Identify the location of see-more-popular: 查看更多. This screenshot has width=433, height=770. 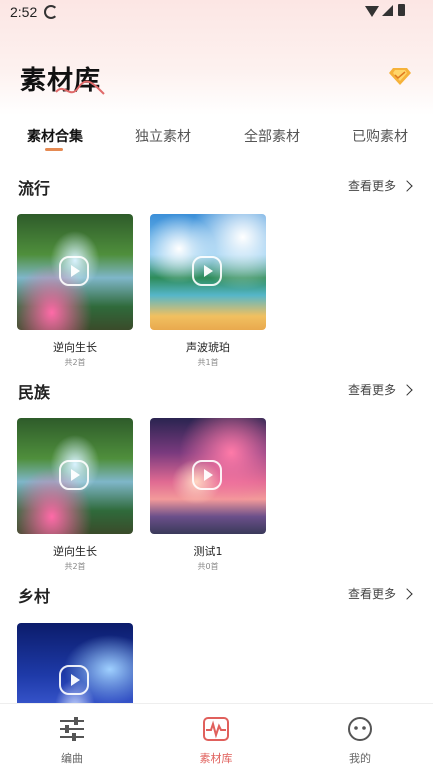
(380, 185).